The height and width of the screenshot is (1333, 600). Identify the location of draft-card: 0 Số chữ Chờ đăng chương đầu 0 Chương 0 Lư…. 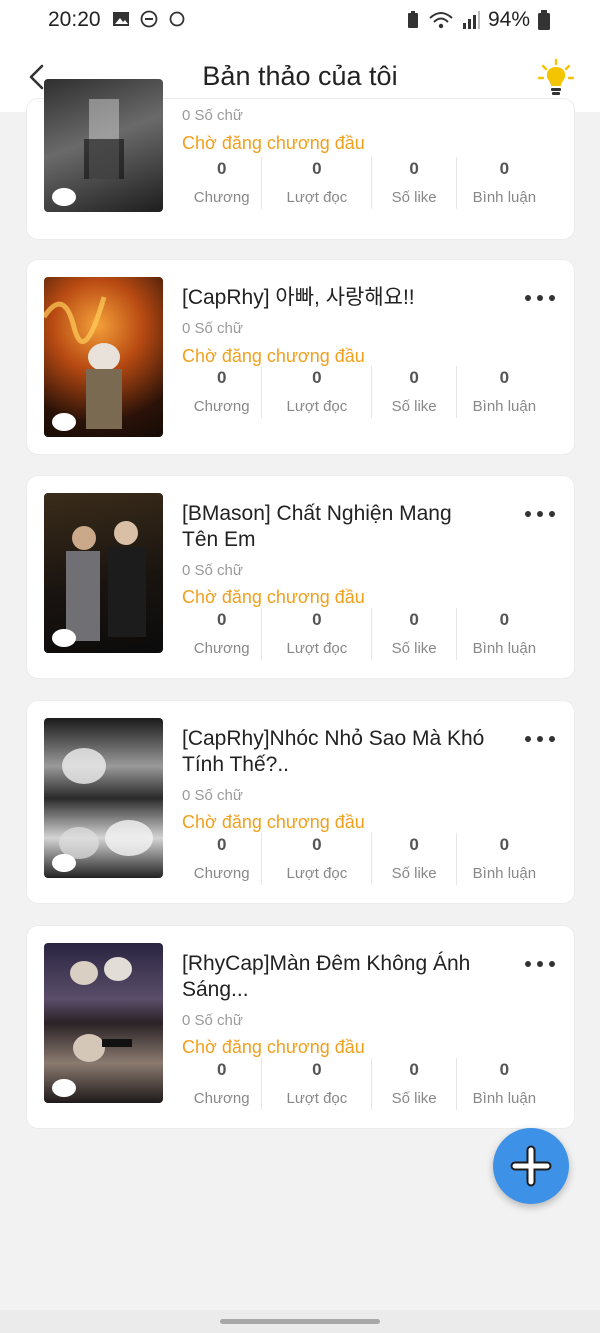
(300, 159).